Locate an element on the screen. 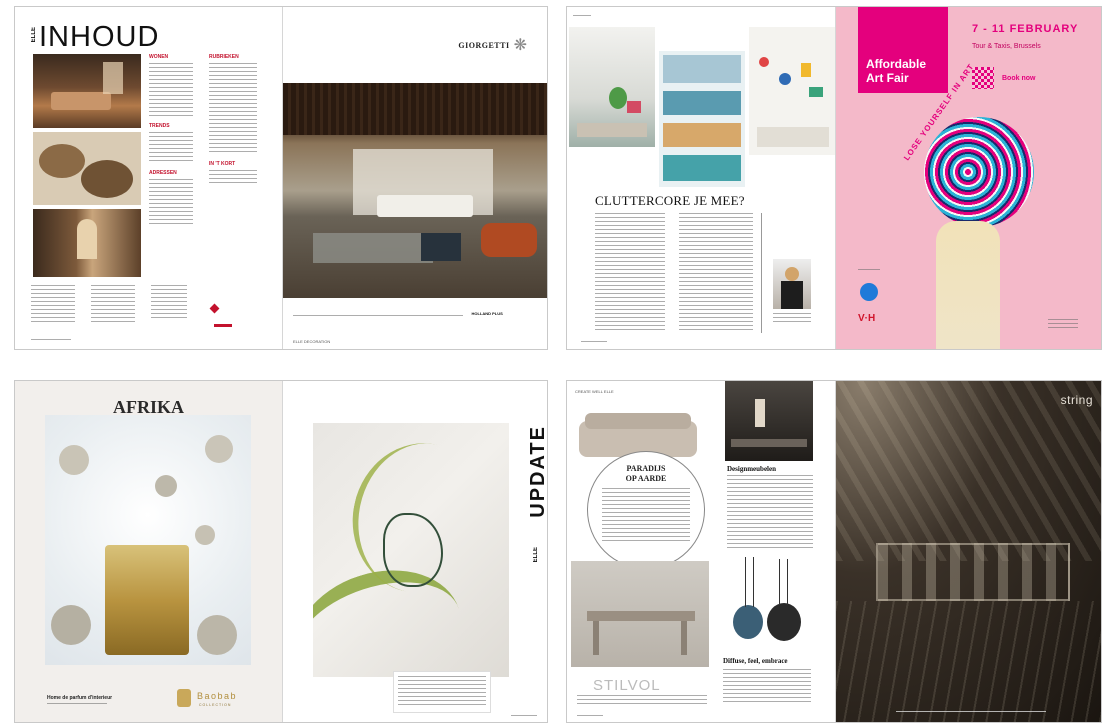 The image size is (1108, 723). update-title: UPDATE is located at coordinates (537, 471).